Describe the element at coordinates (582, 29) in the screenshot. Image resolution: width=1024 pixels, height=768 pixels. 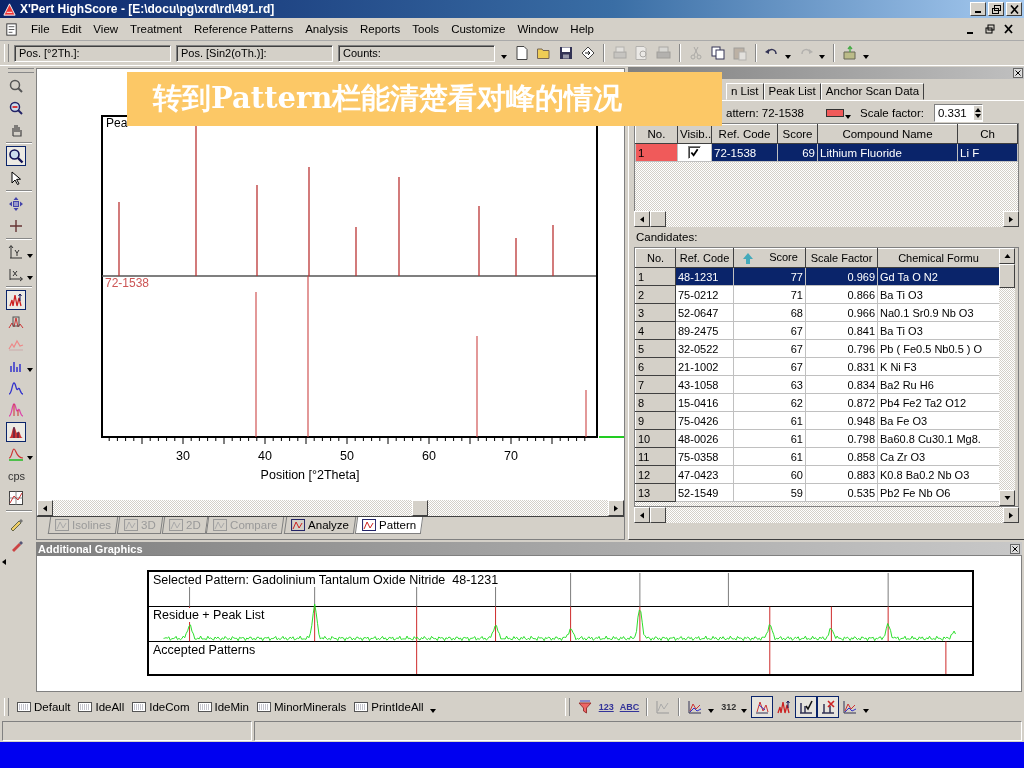
I see `menu-item: Help` at that location.